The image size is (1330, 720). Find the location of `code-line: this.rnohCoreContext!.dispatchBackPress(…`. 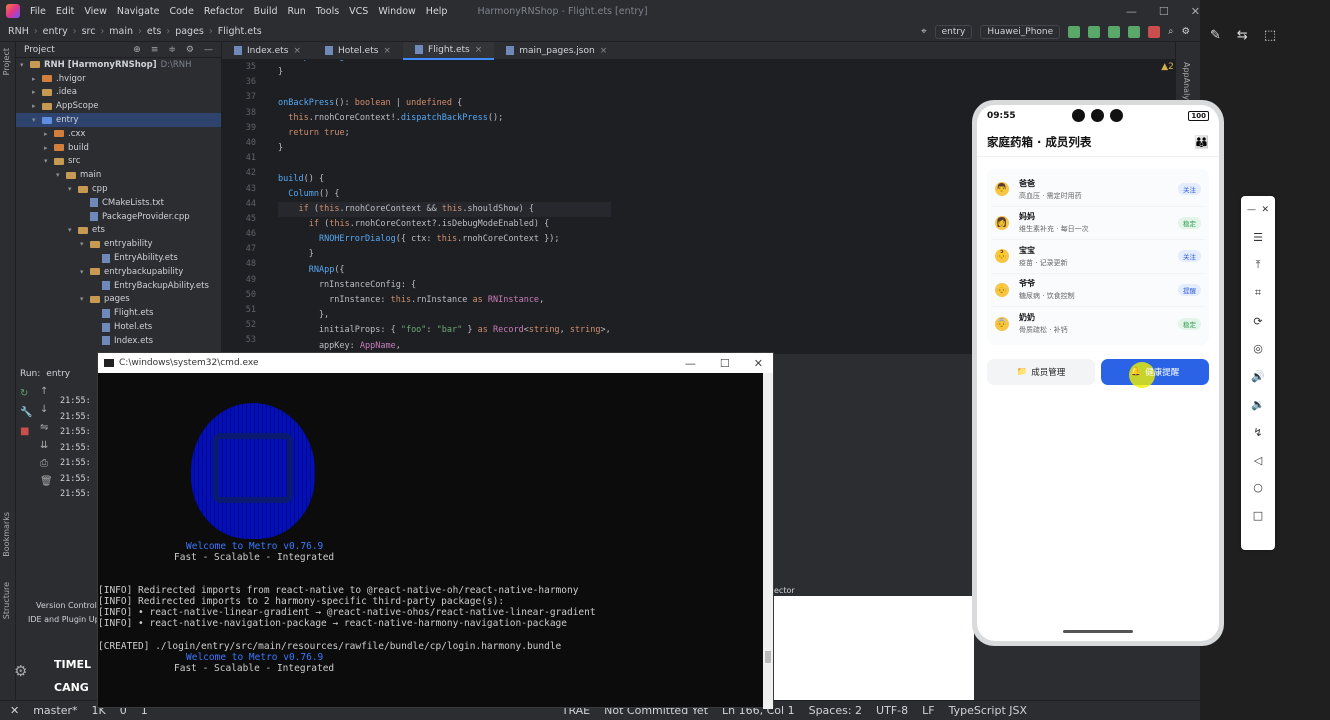

code-line: this.rnohCoreContext!.dispatchBackPress(… is located at coordinates (444, 118).